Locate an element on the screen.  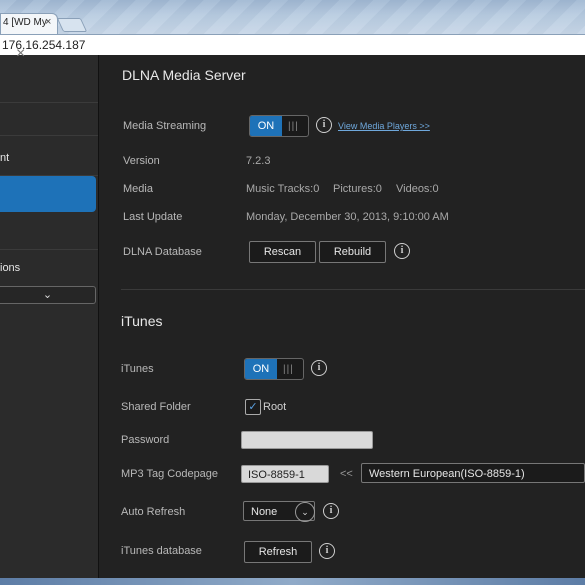
auto-refresh-select: None ⌄ is located at coordinates (279, 511).